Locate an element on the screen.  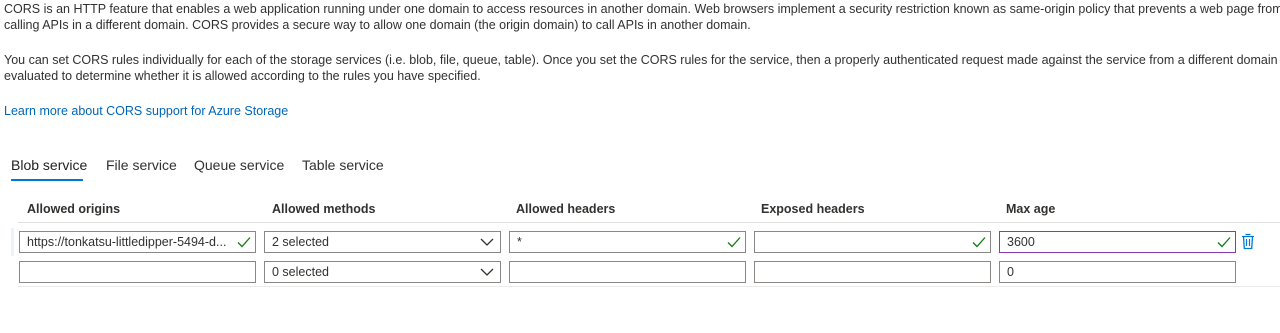
column-header-allowed-headers: Allowed headers is located at coordinates (566, 209).